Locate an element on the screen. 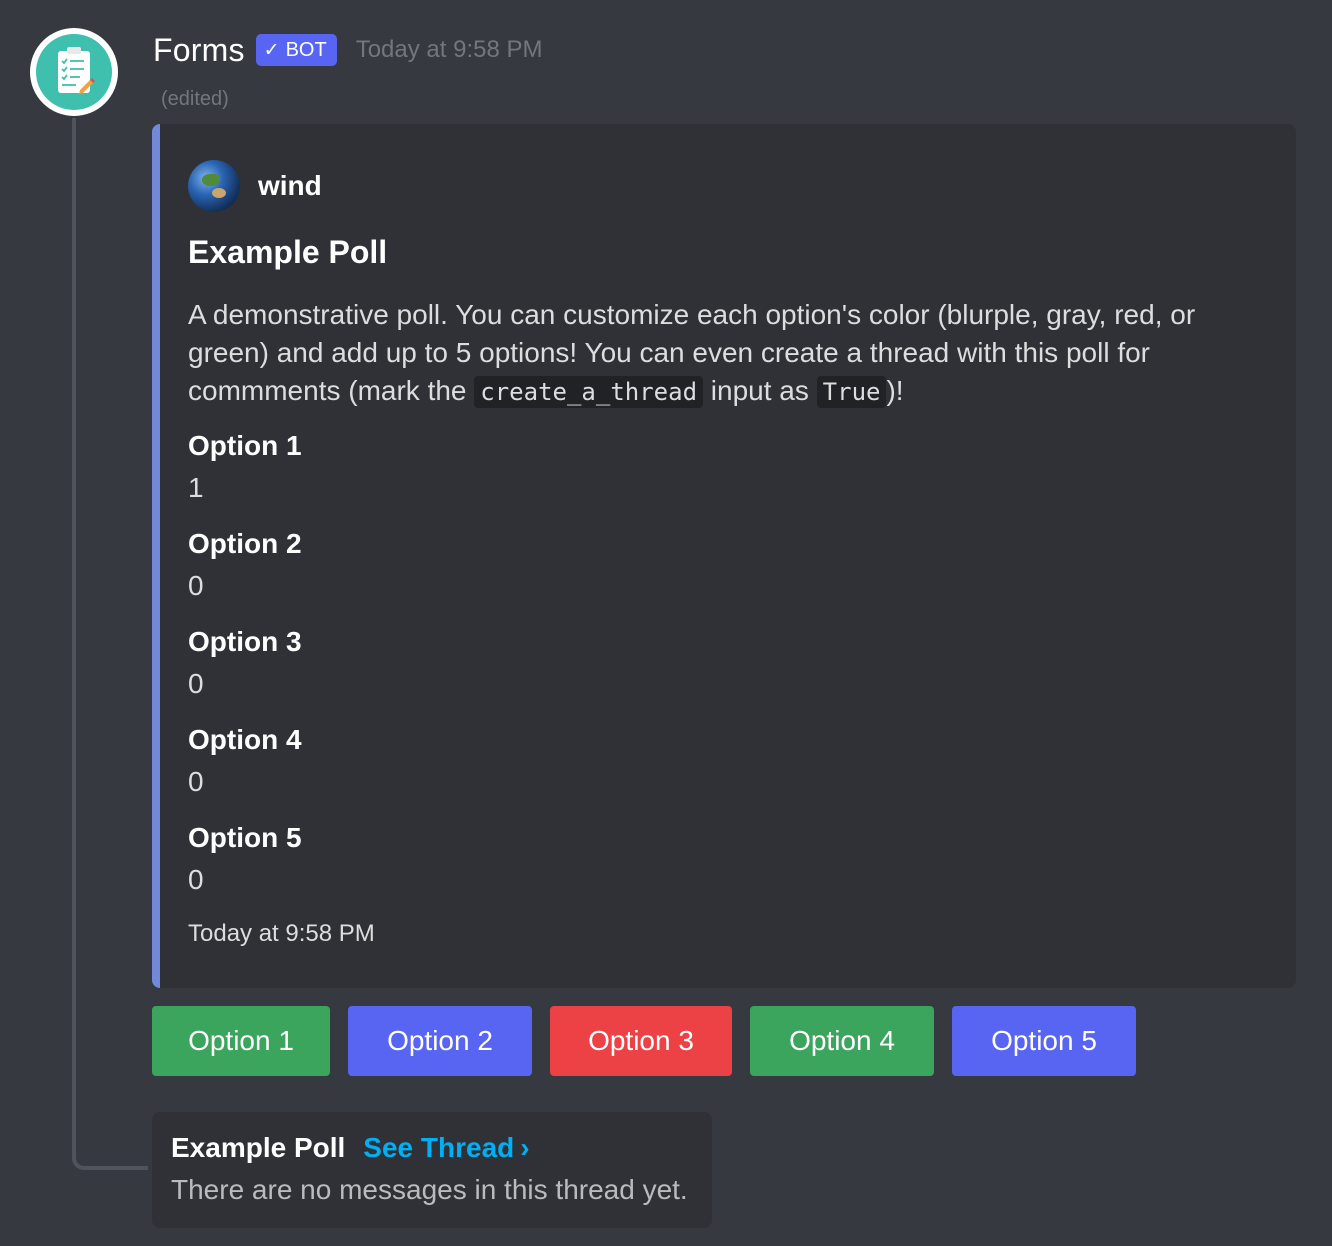  embed-author-name: wind is located at coordinates (290, 185).